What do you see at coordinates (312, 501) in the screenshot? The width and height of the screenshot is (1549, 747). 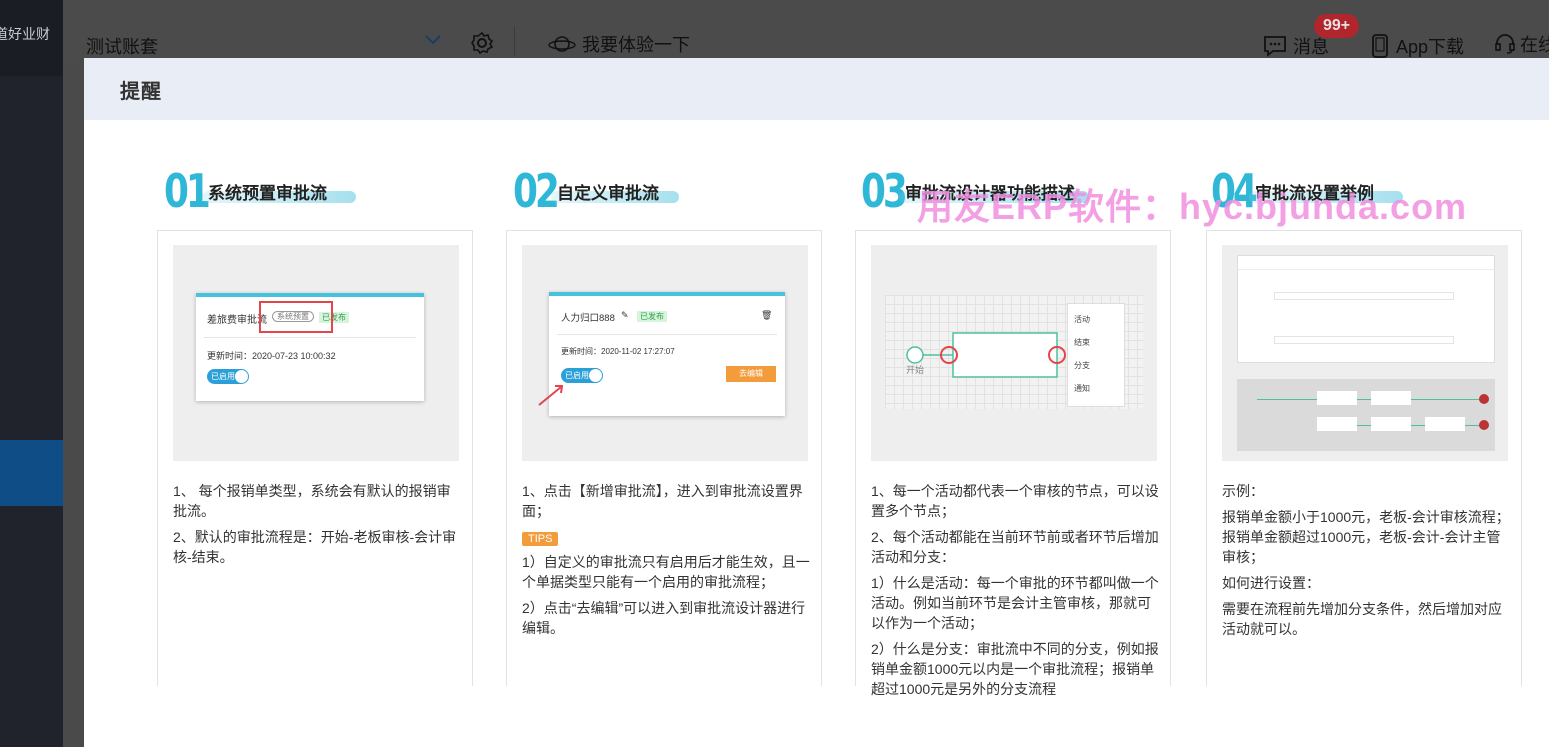 I see `description-line: 1、 每个报销单类型，系统会有默认的报销审批流。` at bounding box center [312, 501].